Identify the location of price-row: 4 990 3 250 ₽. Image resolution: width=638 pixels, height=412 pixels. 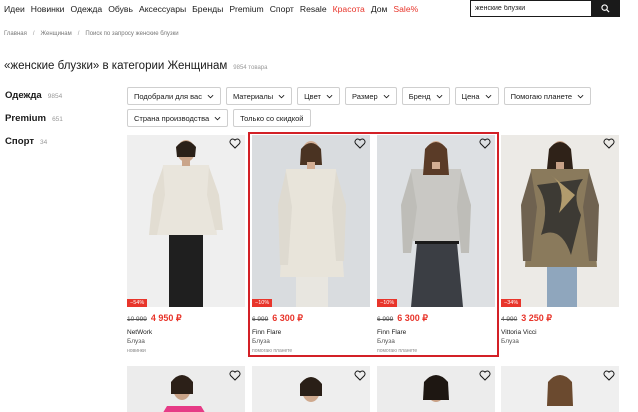
(560, 318).